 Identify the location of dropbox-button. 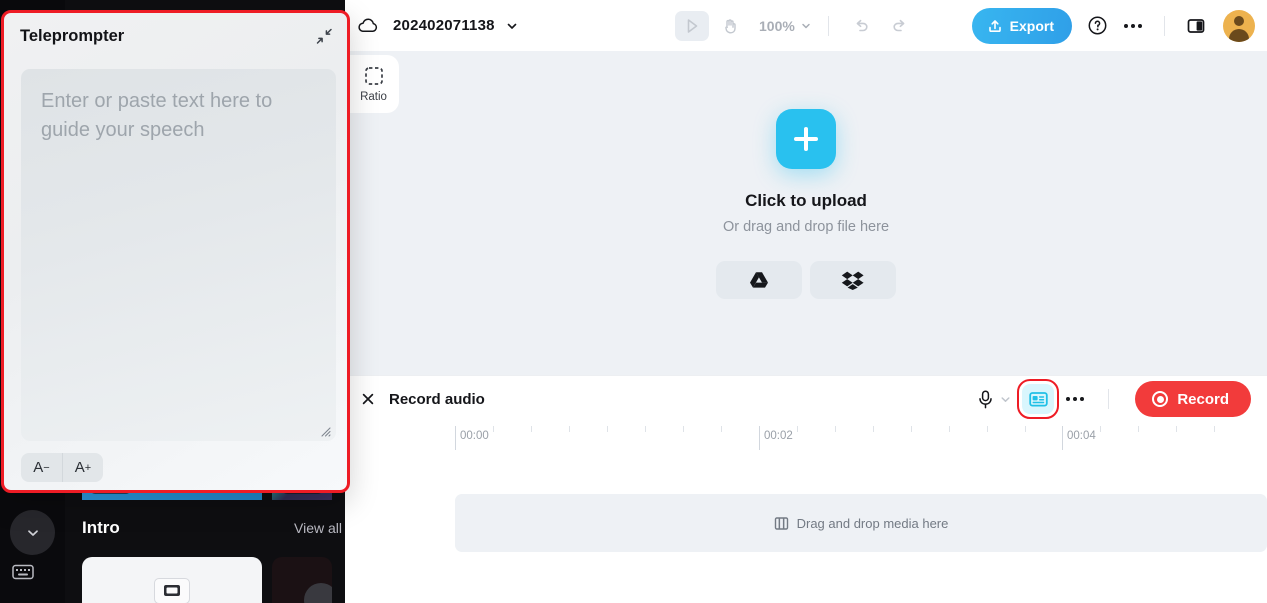
(853, 280).